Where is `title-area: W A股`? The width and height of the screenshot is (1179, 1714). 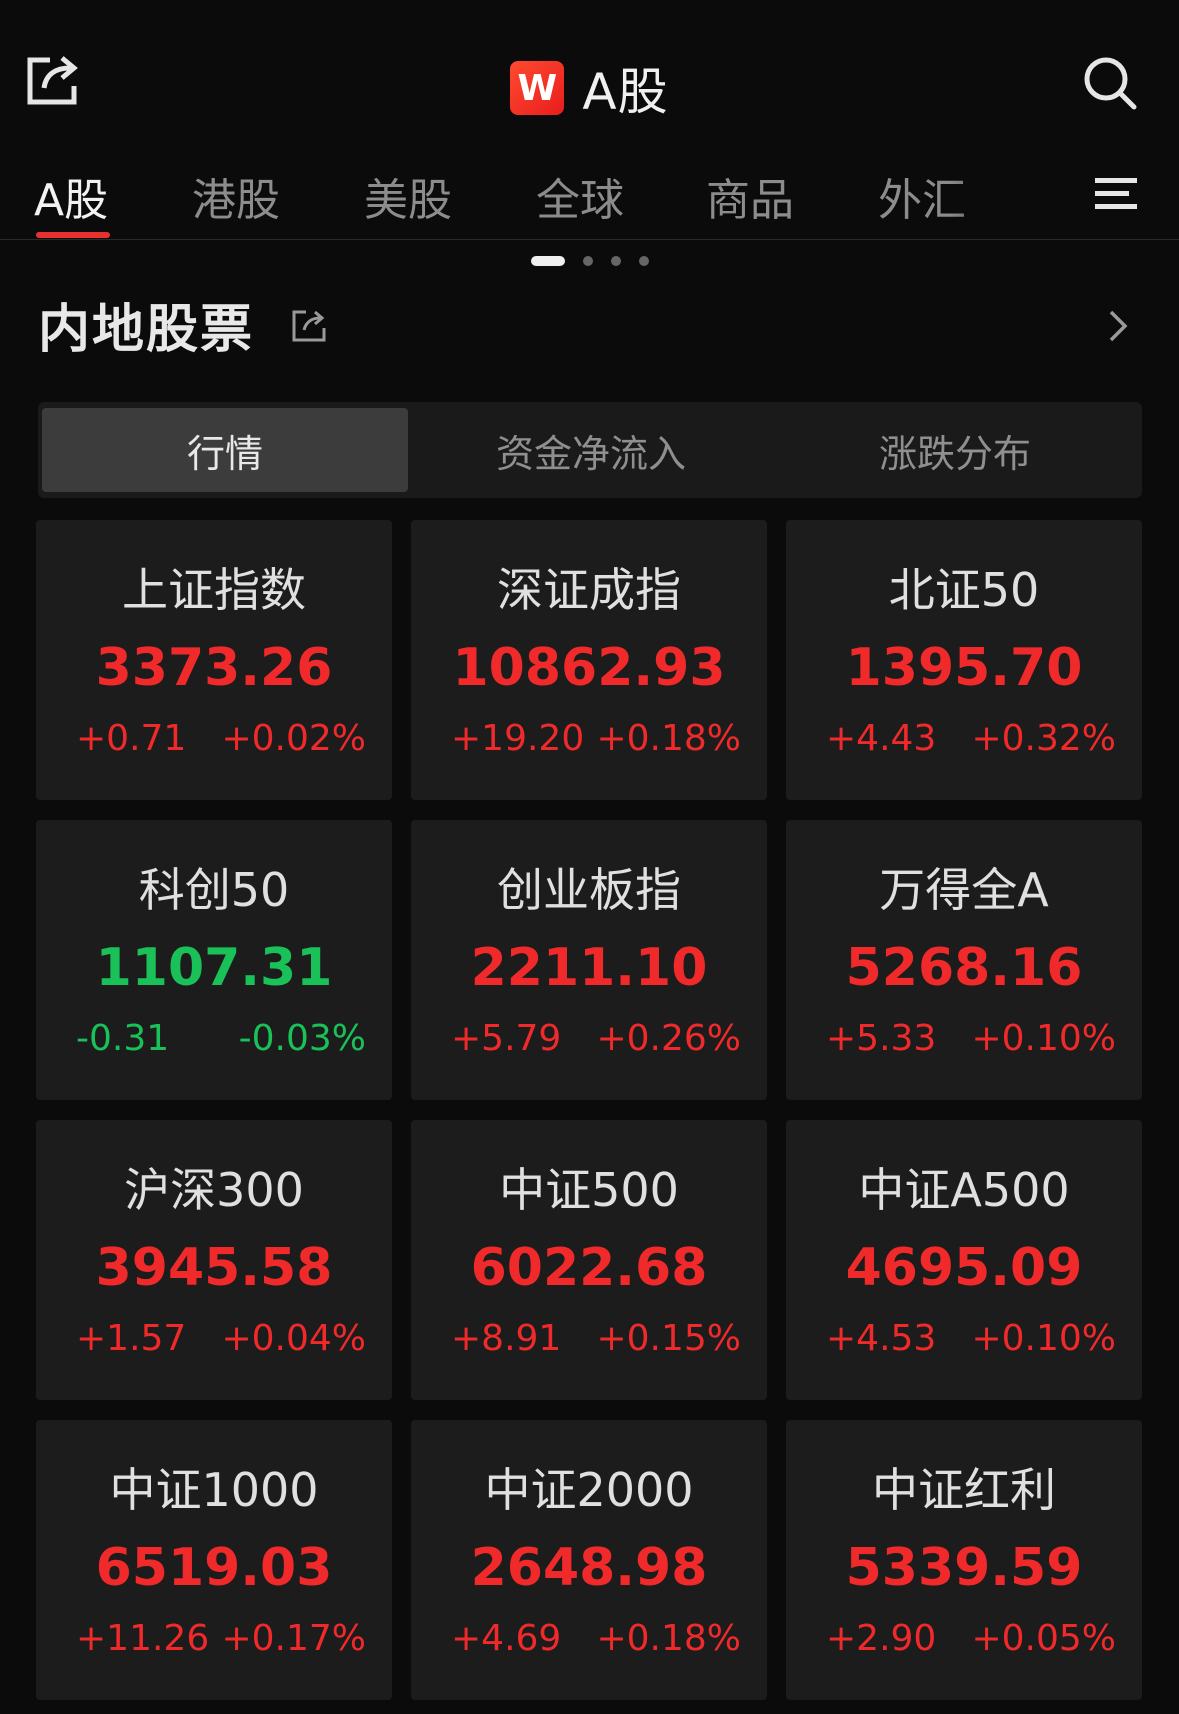 title-area: W A股 is located at coordinates (589, 88).